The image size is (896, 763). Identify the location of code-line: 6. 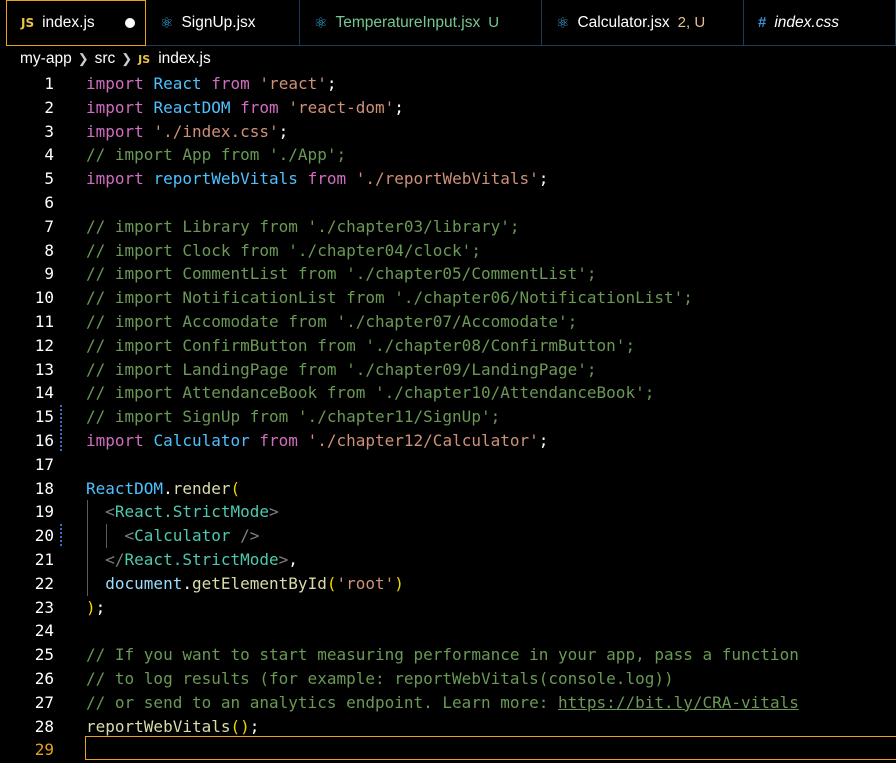
(448, 203).